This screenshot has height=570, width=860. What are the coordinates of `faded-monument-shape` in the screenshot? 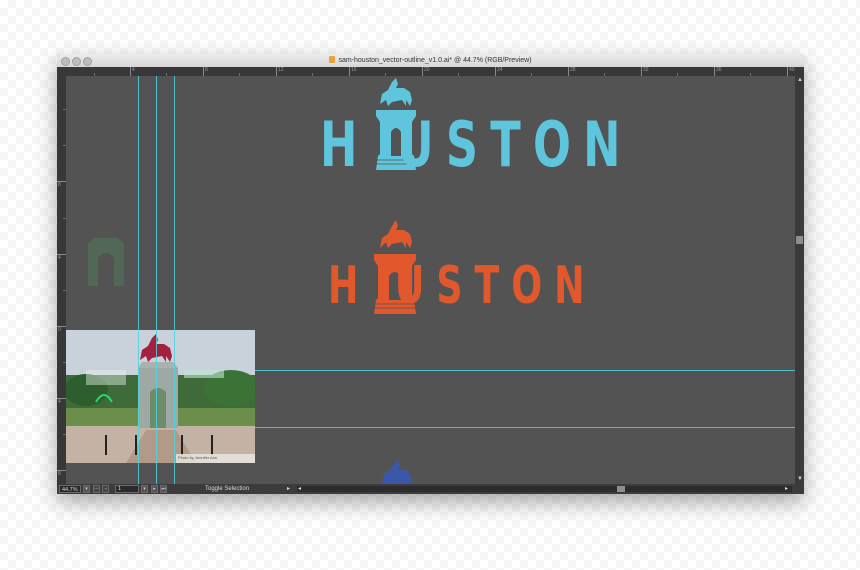 It's located at (106, 261).